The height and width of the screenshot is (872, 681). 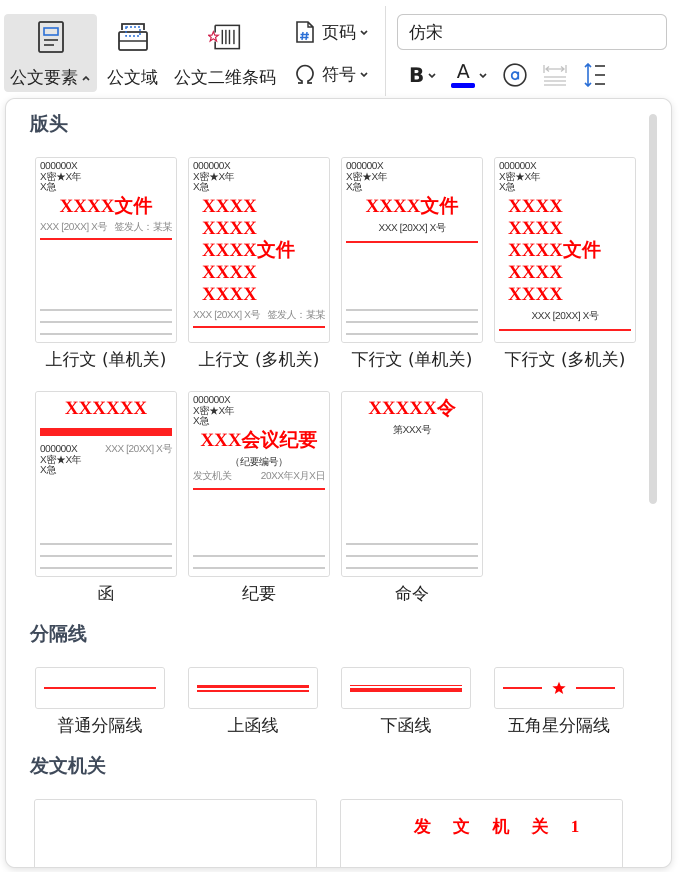 What do you see at coordinates (68, 766) in the screenshot?
I see `section-title: 发文机关` at bounding box center [68, 766].